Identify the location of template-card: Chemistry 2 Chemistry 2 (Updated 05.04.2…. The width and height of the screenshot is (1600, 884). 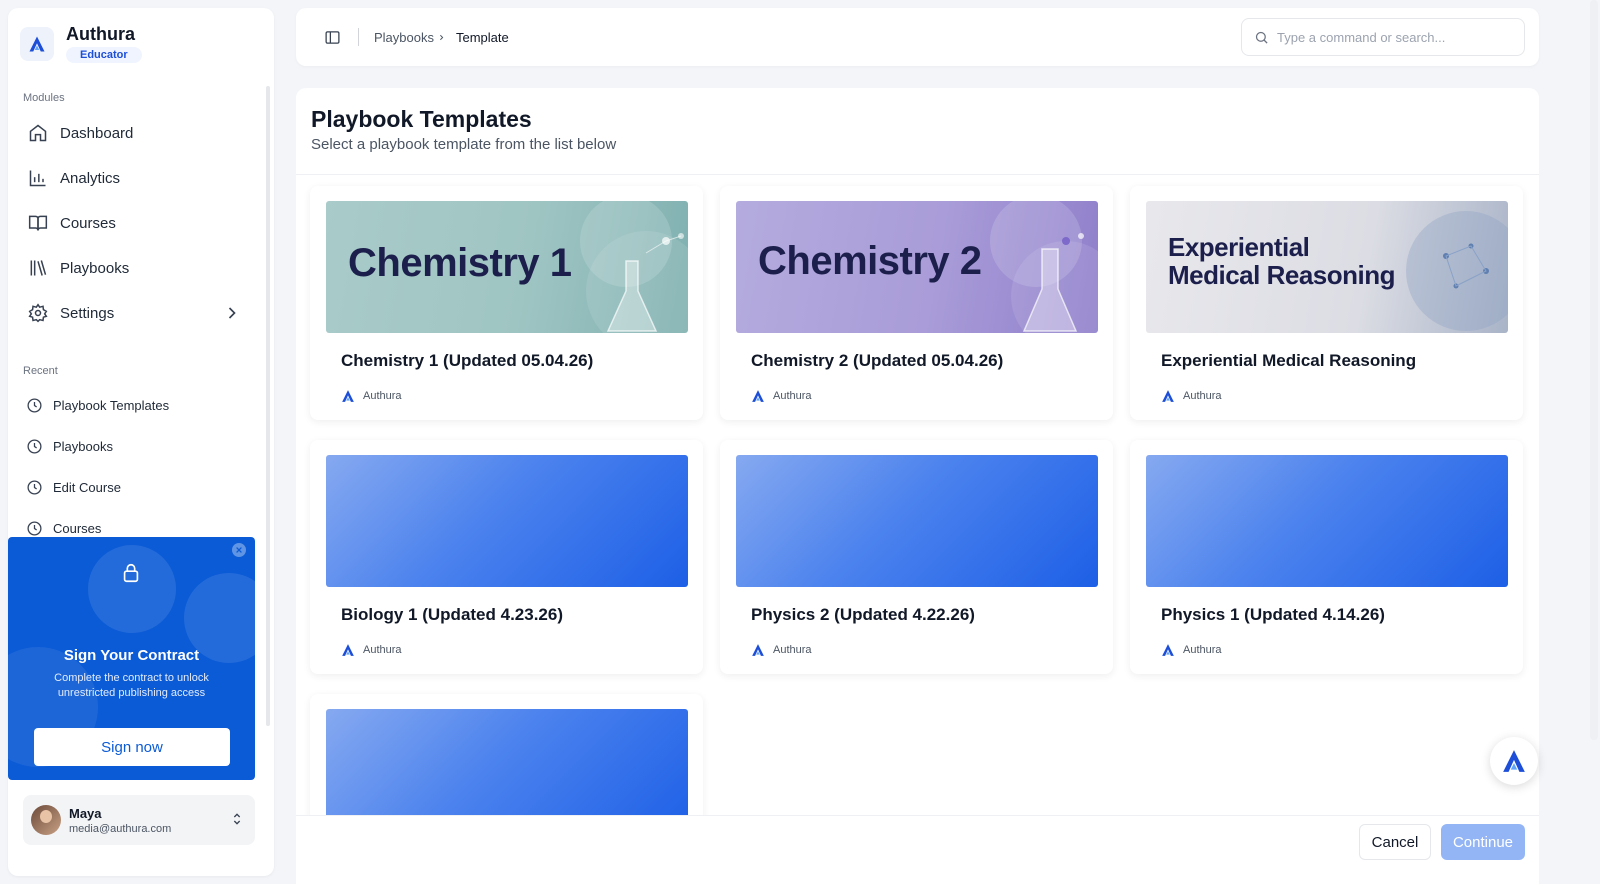
(916, 303).